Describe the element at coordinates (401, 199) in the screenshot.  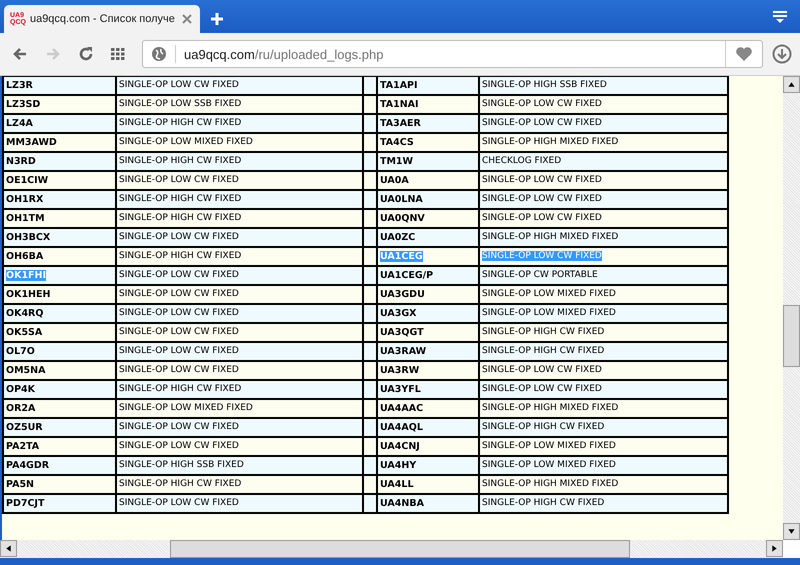
I see `callsign-cell: UA0LNA` at that location.